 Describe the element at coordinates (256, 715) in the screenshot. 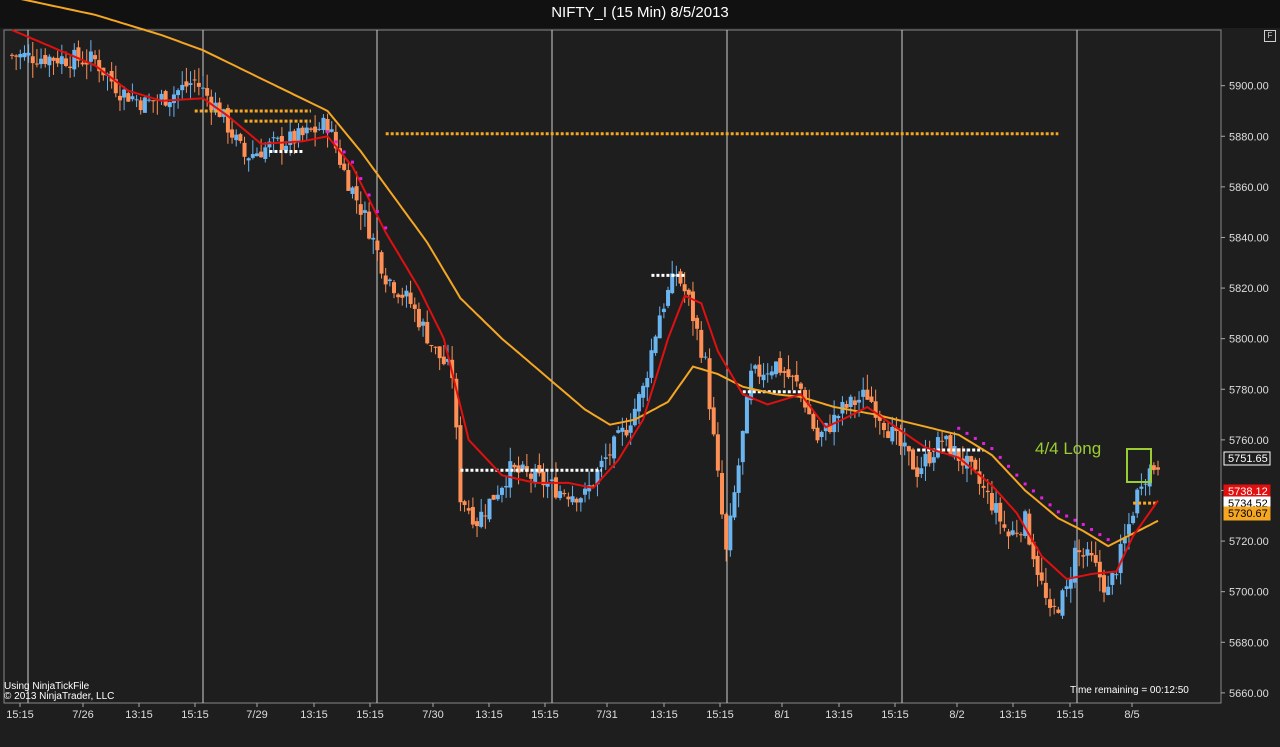

I see `x-tick-label: 7/29` at that location.